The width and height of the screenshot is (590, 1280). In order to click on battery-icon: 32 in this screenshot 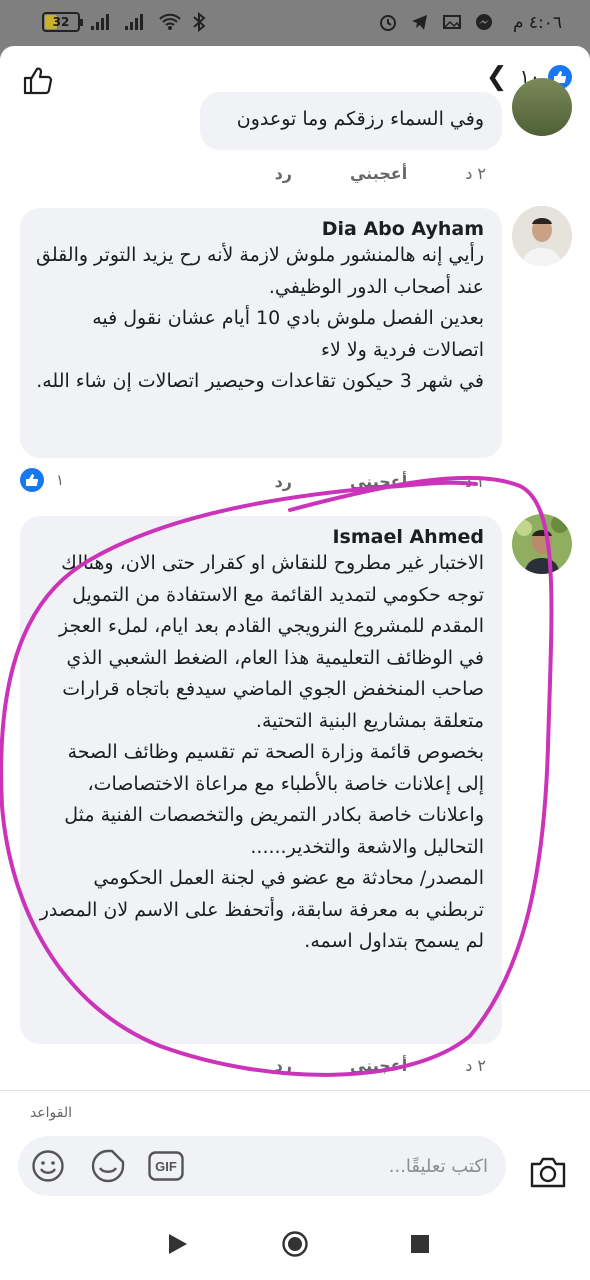, I will do `click(62, 22)`.